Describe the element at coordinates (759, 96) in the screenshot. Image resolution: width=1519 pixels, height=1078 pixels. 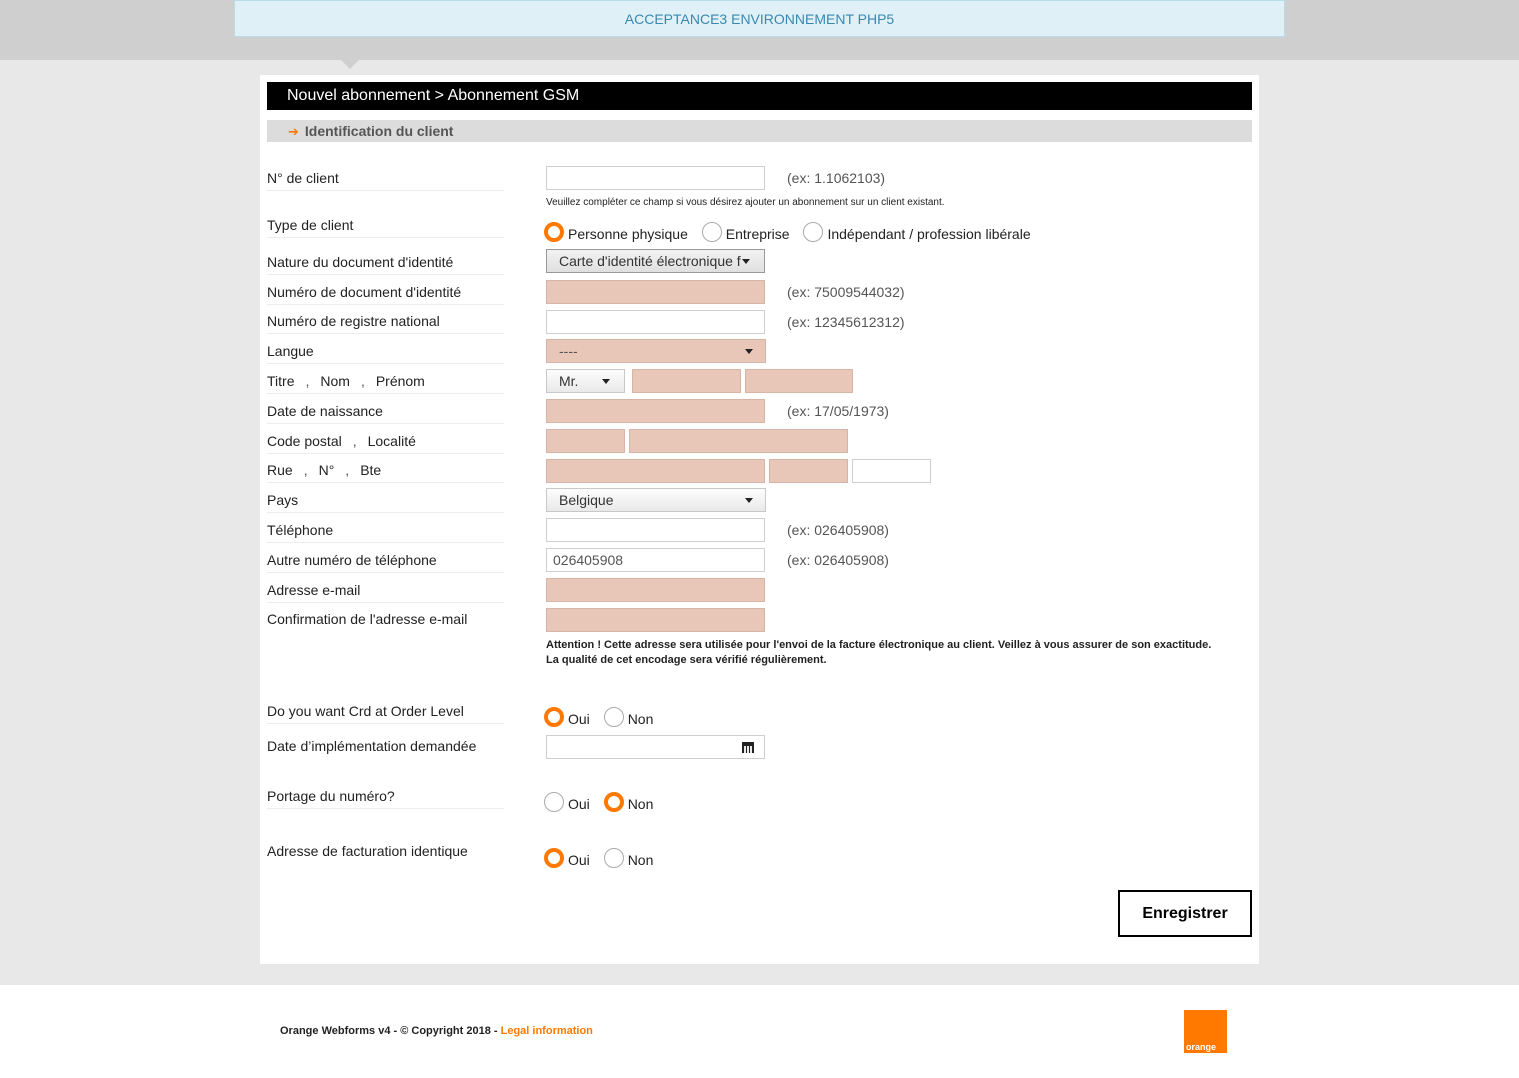
I see `page-title: Nouvel abonnement > Abonnement GSM` at that location.